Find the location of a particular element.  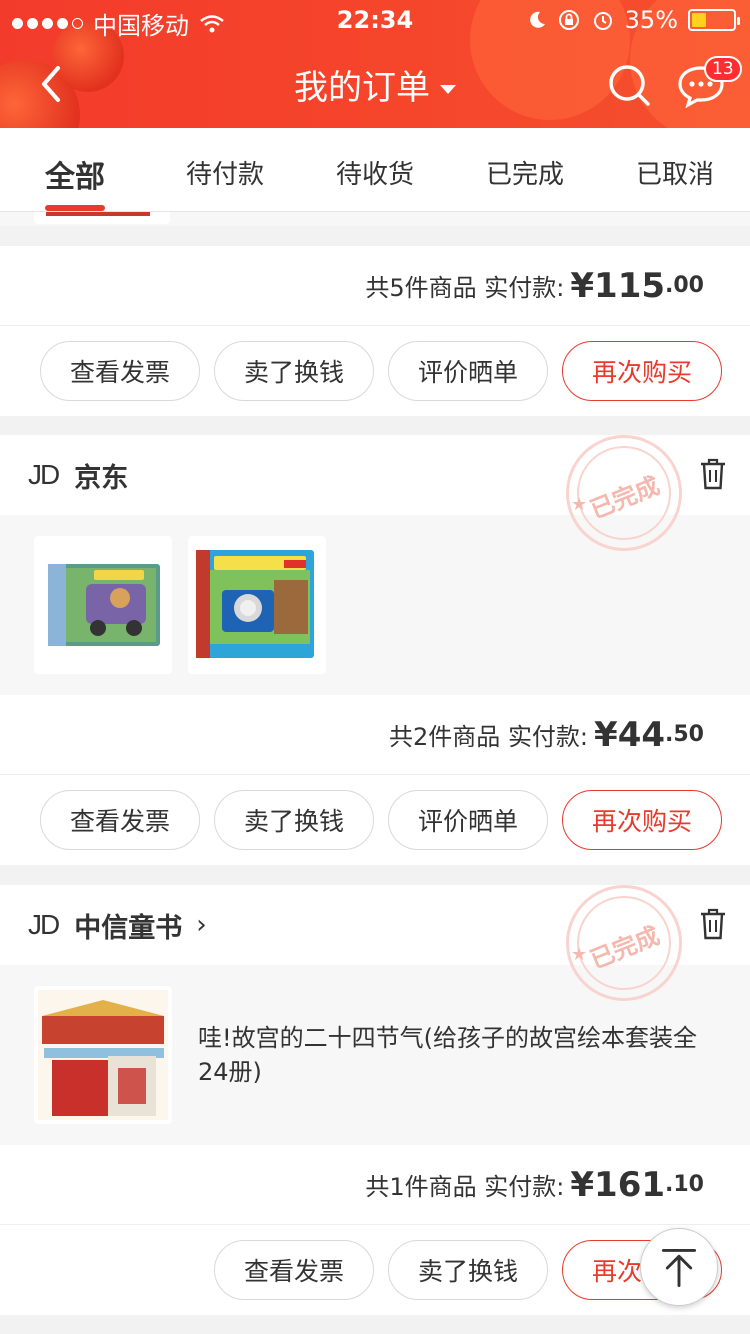

status-bar: 中国移动 22:34 35% is located at coordinates (375, 20).